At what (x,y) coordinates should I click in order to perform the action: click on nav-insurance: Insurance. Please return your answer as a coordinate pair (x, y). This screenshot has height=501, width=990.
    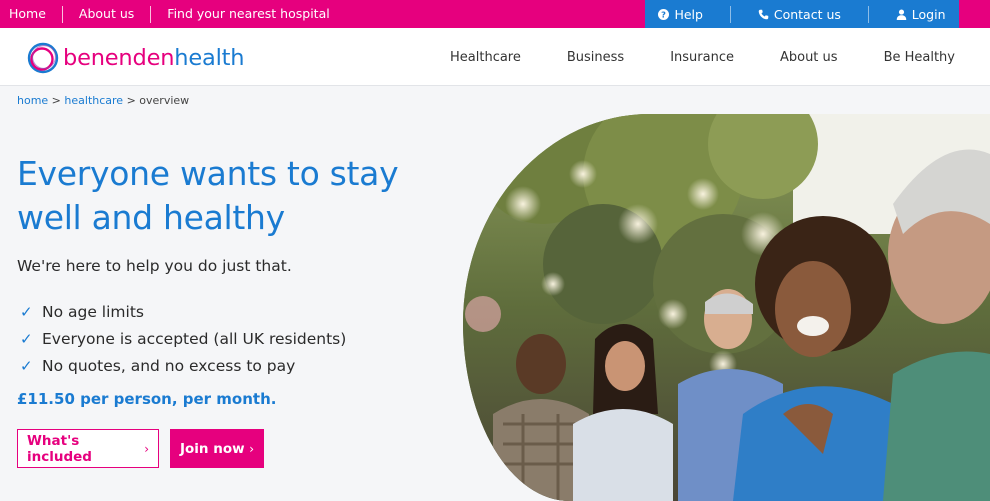
    Looking at the image, I should click on (702, 57).